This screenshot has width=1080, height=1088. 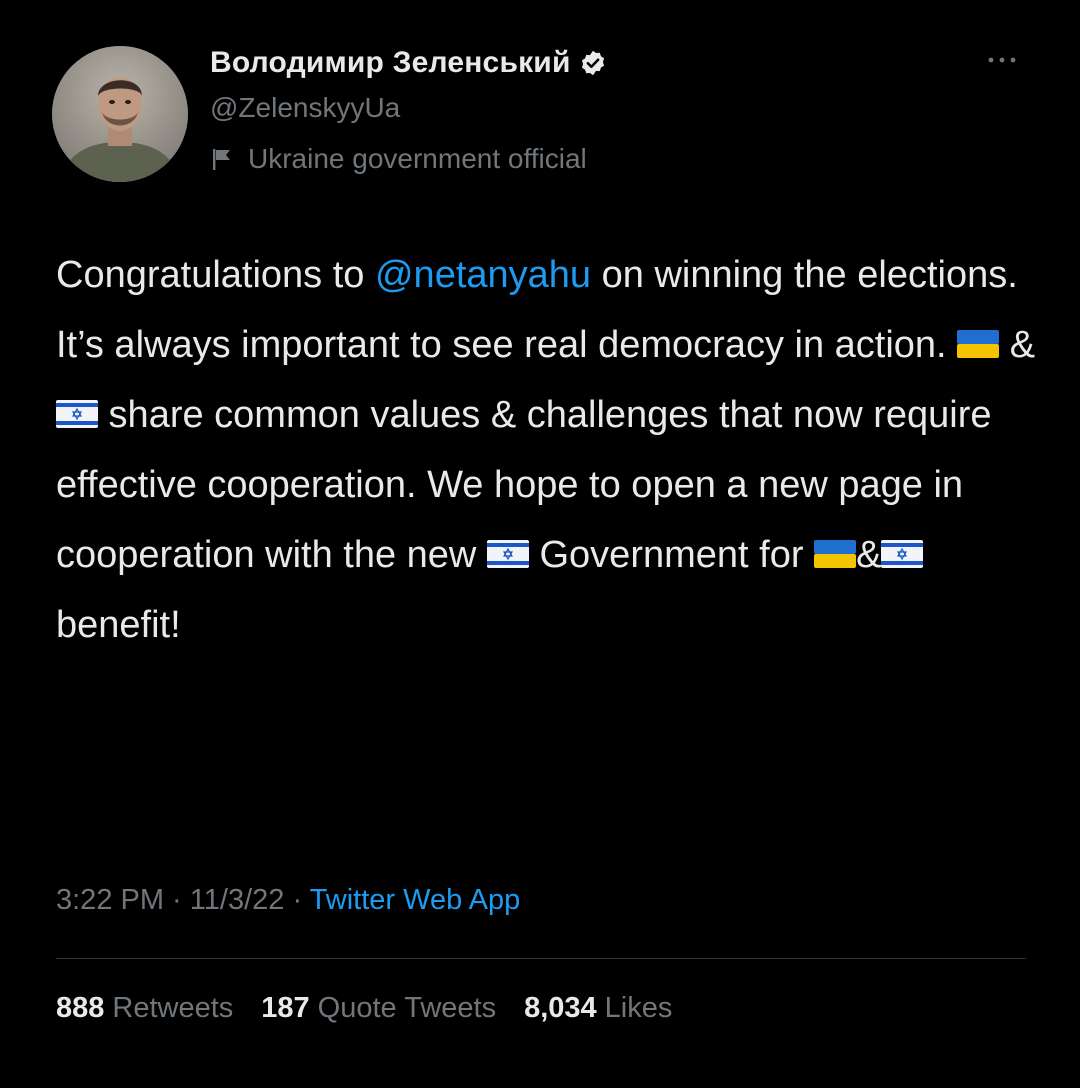 What do you see at coordinates (223, 159) in the screenshot?
I see `flag-icon` at bounding box center [223, 159].